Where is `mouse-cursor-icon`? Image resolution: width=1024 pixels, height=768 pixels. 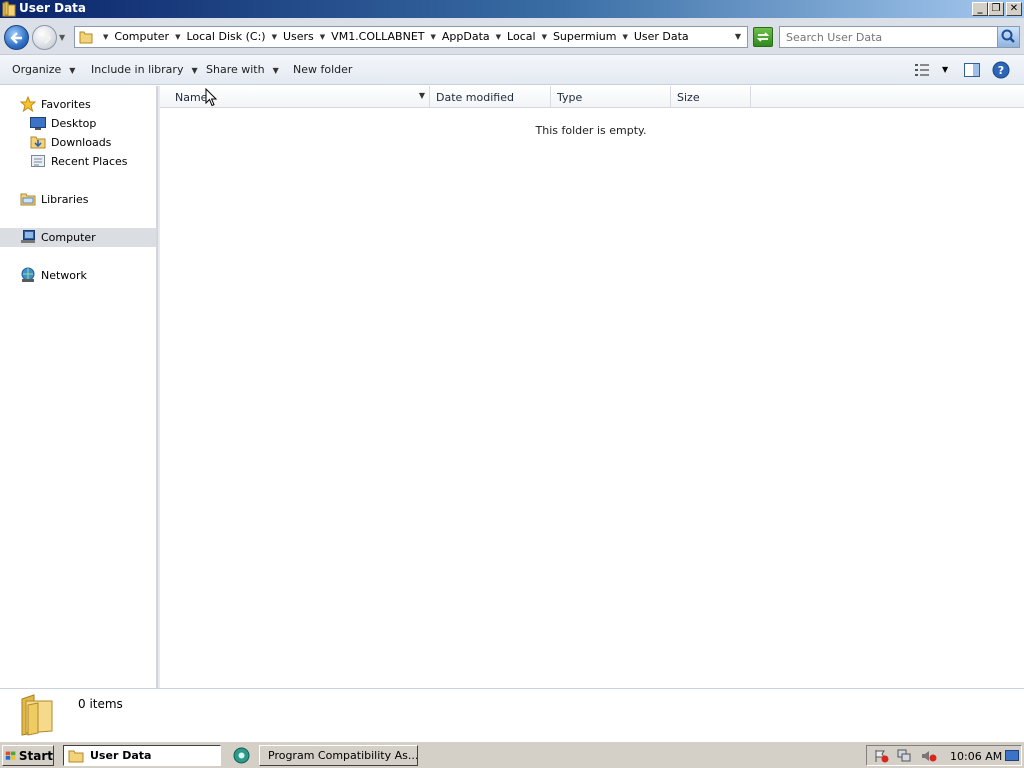
mouse-cursor-icon is located at coordinates (211, 98).